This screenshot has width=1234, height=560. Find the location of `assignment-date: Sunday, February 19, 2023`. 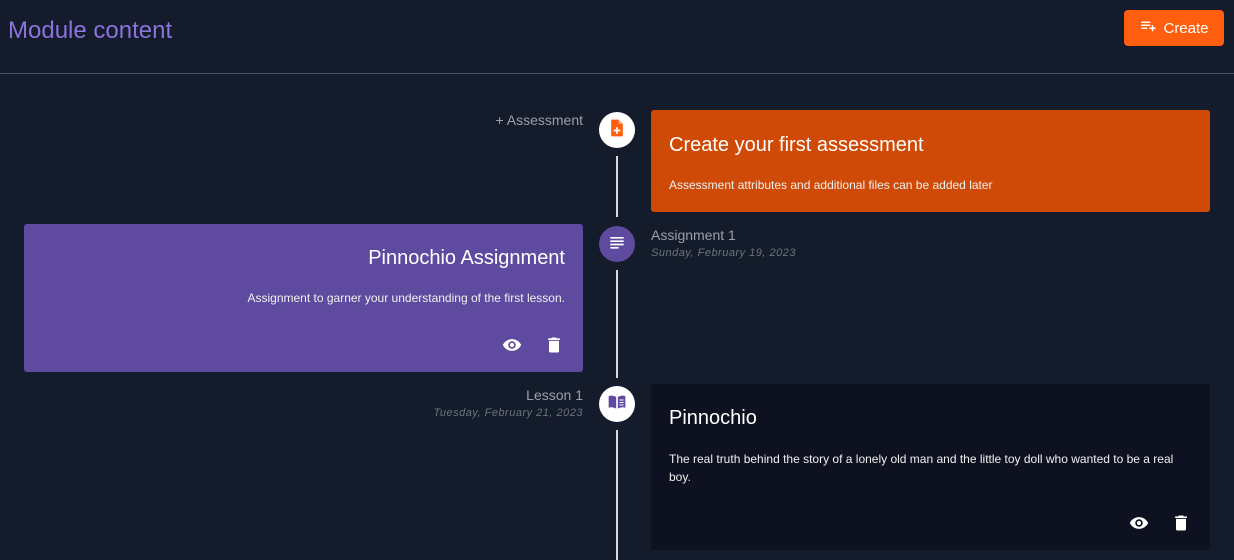

assignment-date: Sunday, February 19, 2023 is located at coordinates (723, 253).